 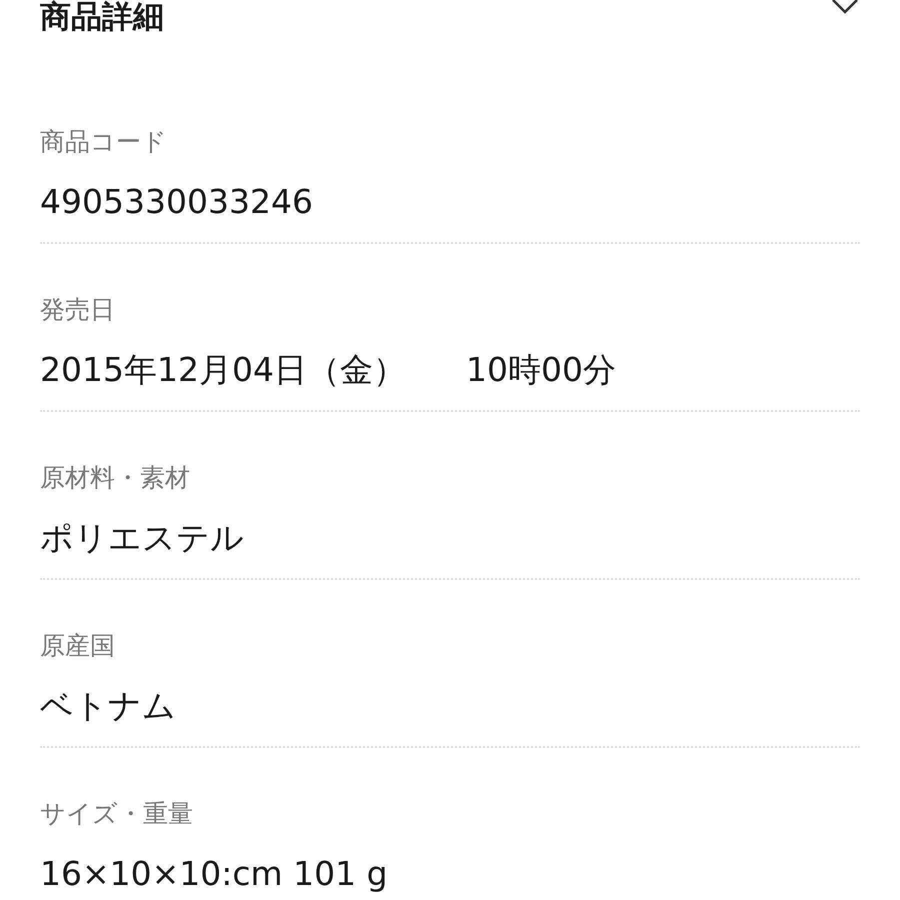 I want to click on field-value: ポリエステル, so click(x=142, y=538).